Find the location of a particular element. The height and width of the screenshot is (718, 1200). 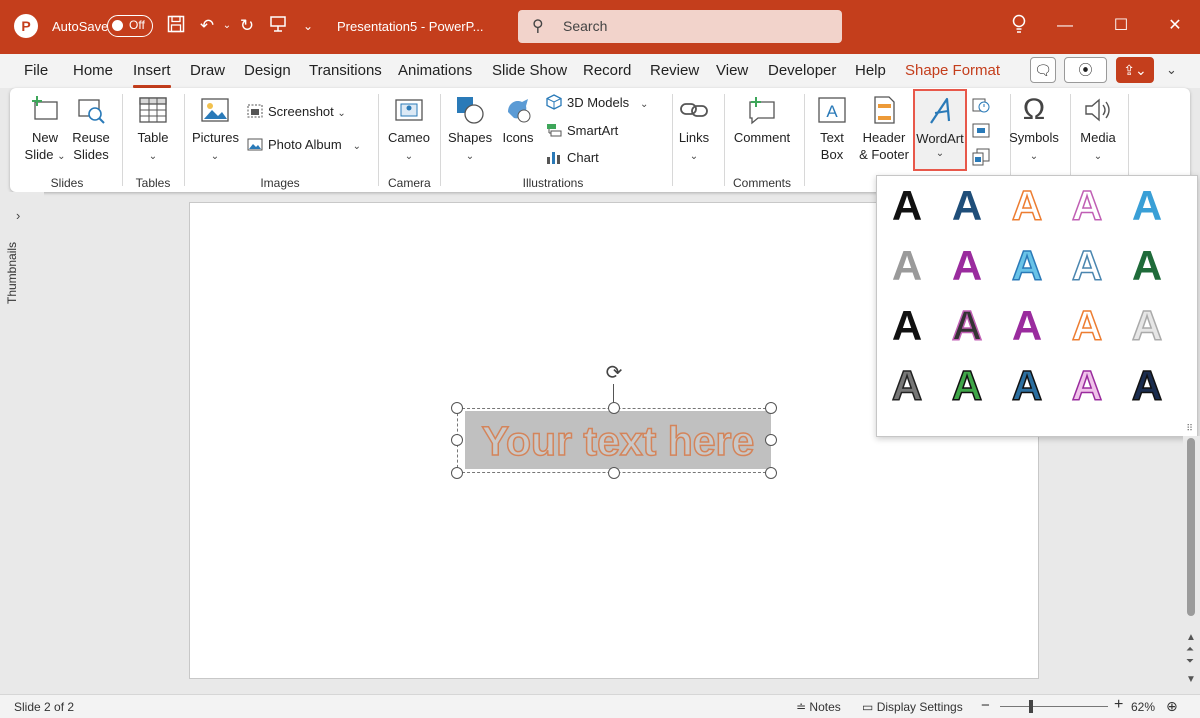

scroll-up-arrow-icon: ▲ is located at coordinates (1191, 637).